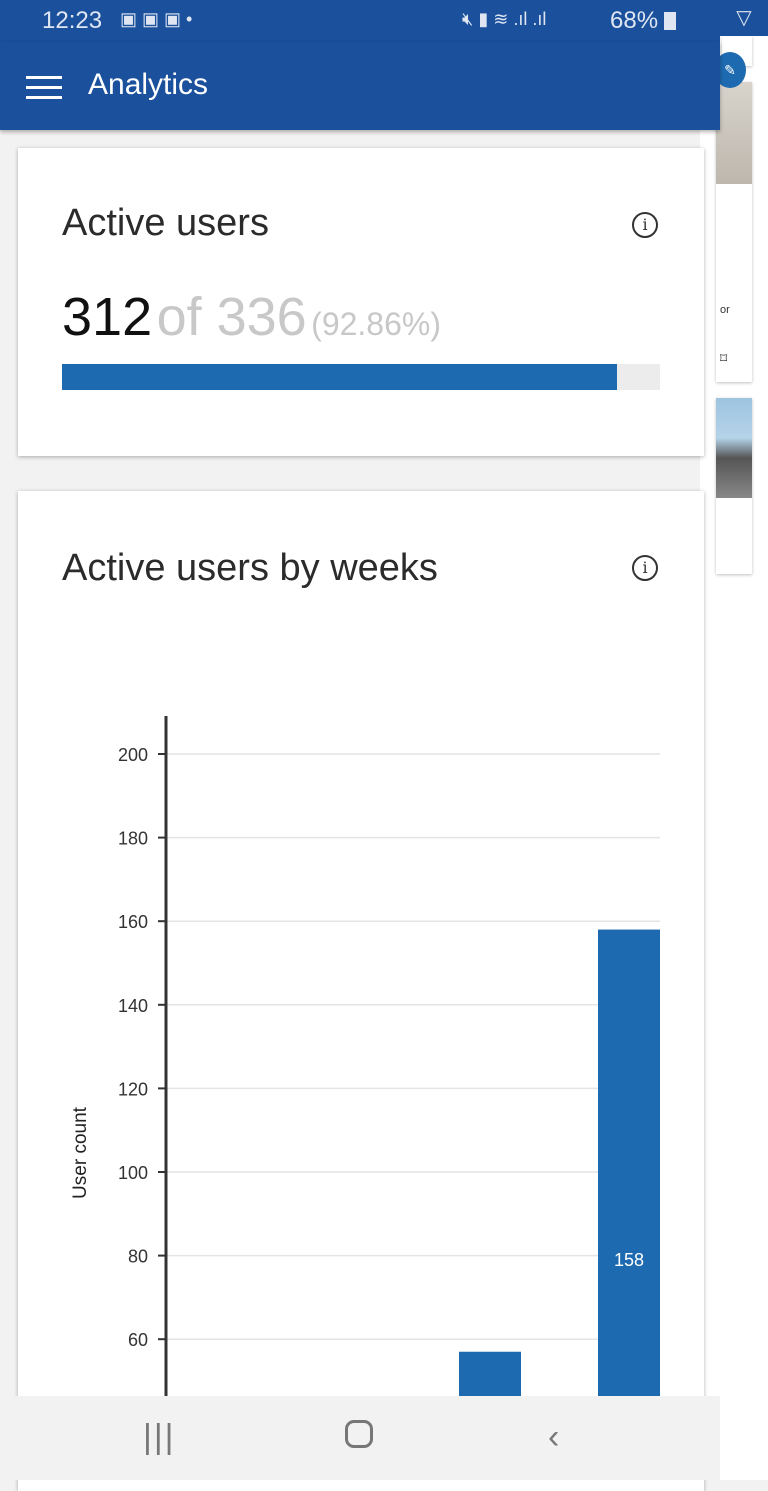 The width and height of the screenshot is (768, 1491). I want to click on home-button, so click(359, 1434).